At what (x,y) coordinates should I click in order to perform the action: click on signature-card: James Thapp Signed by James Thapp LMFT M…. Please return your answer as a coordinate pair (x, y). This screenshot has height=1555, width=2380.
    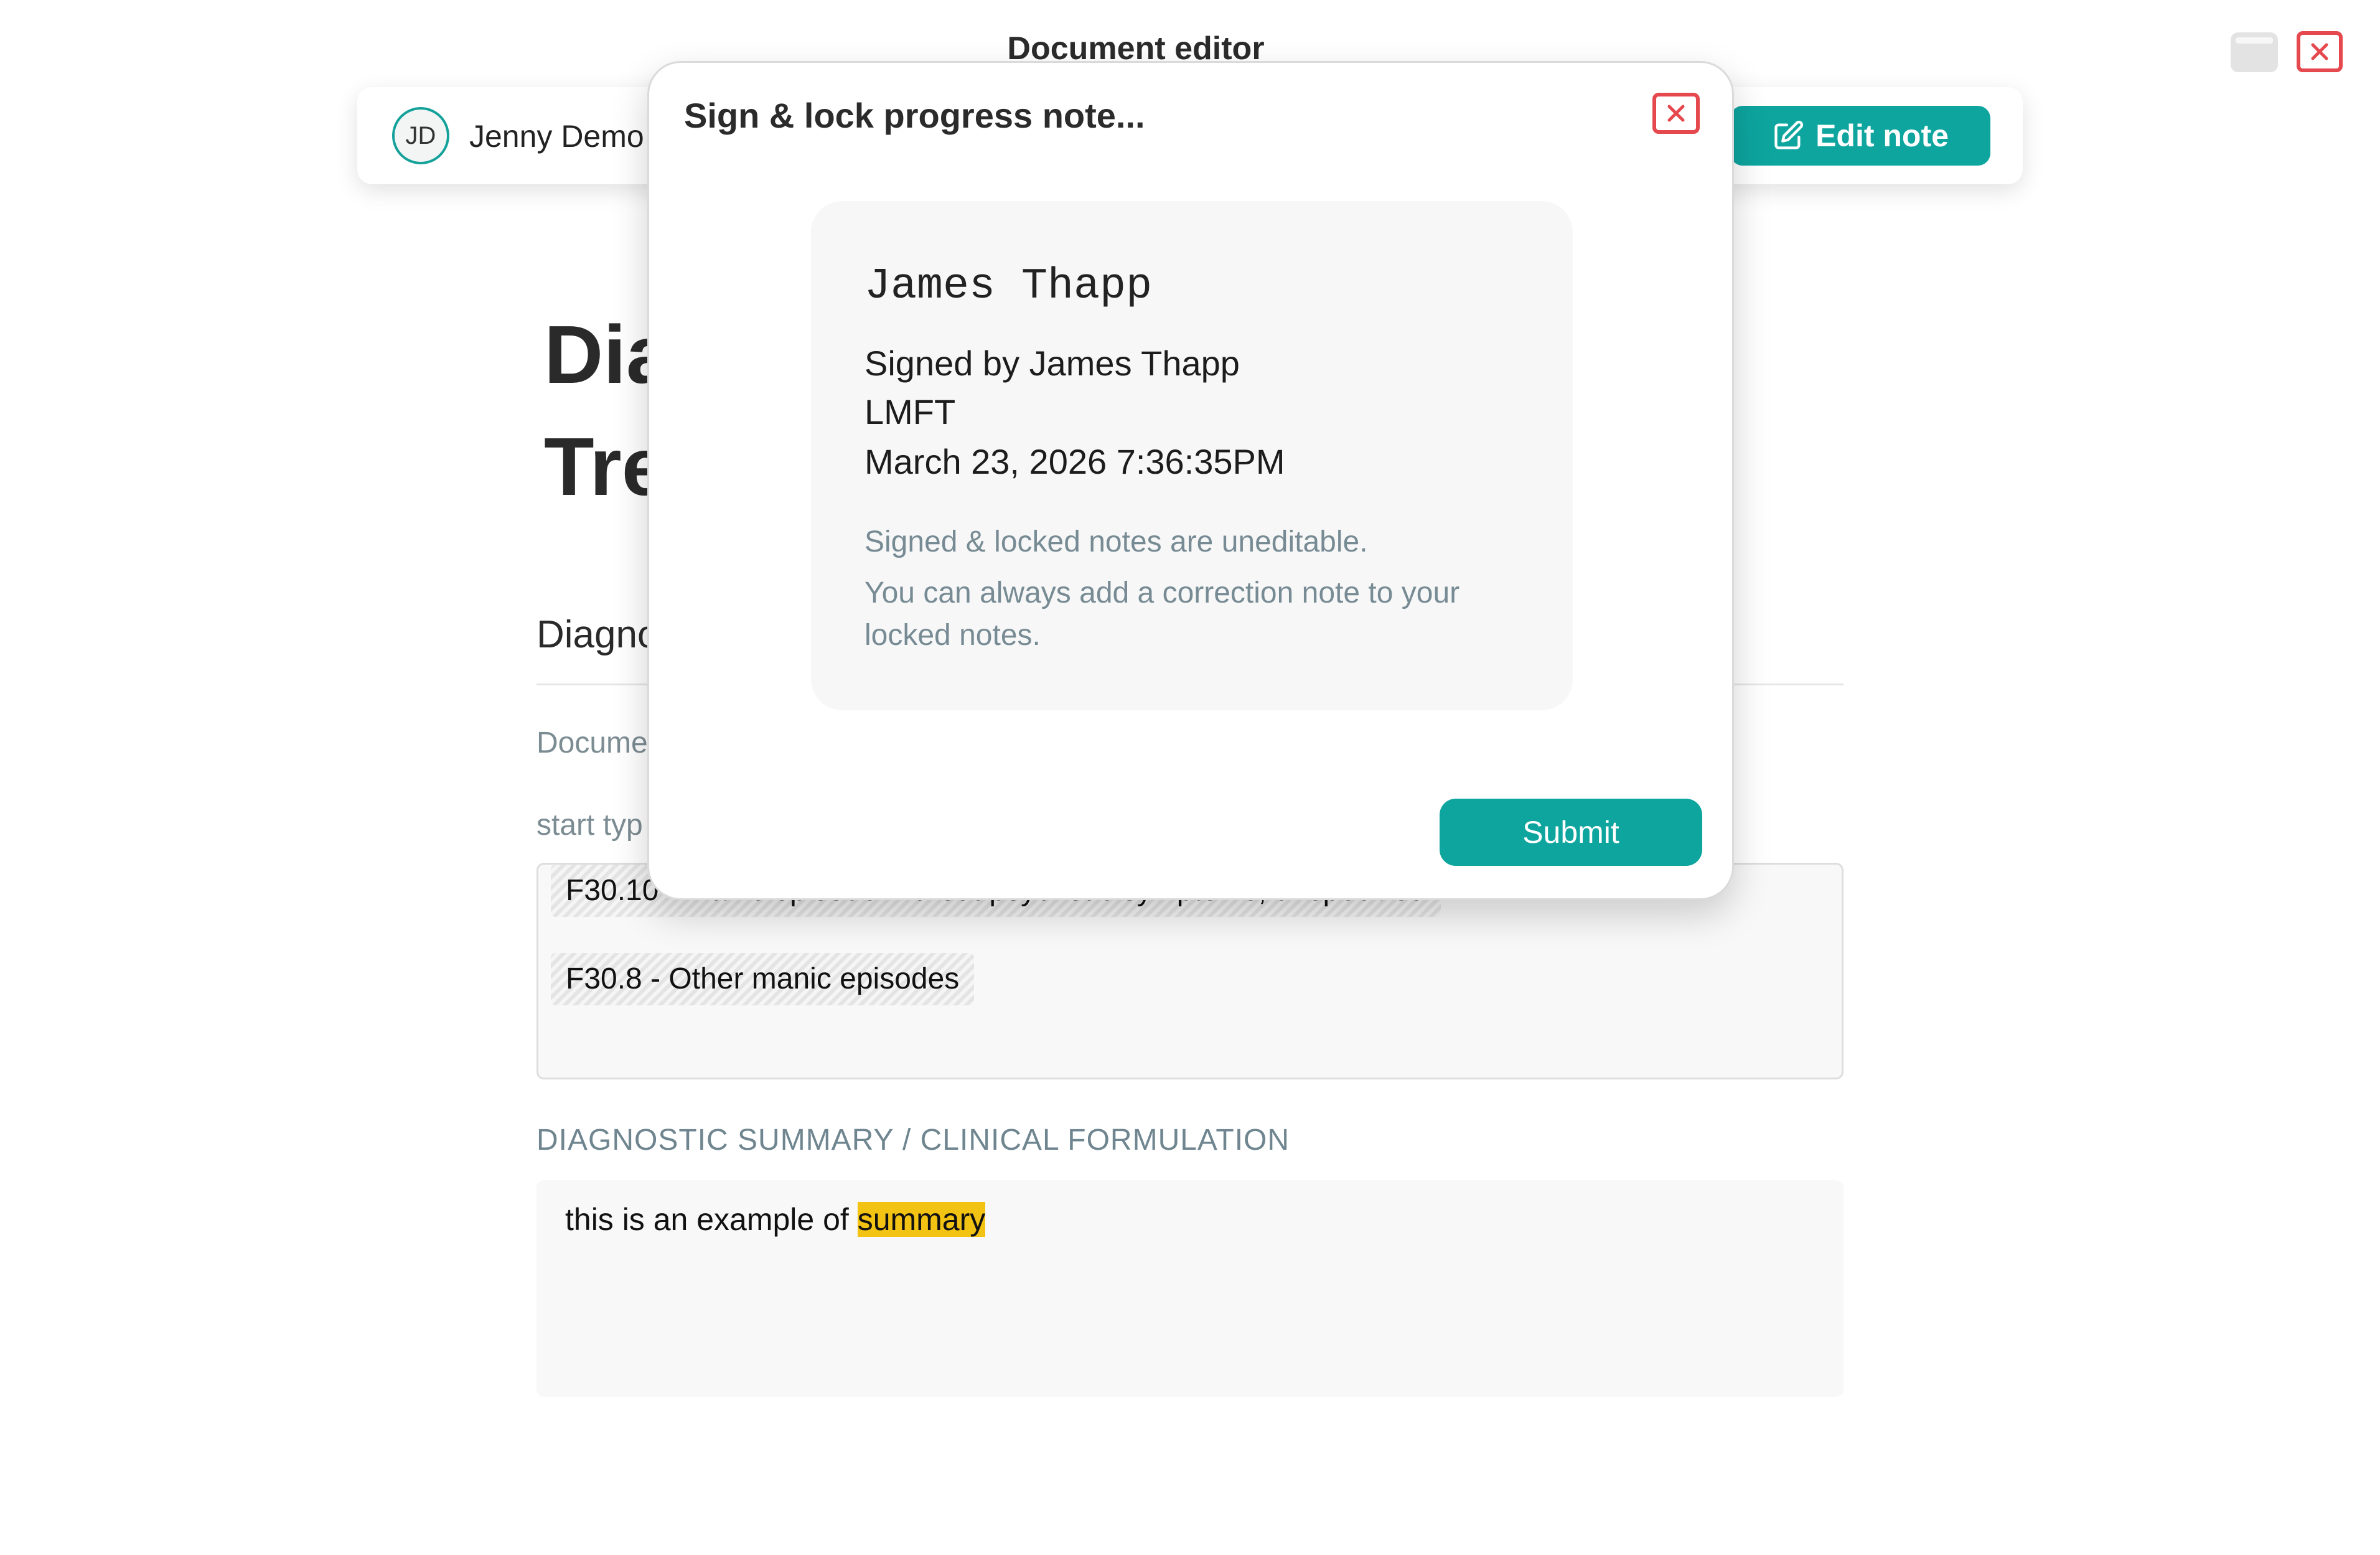
    Looking at the image, I should click on (1192, 456).